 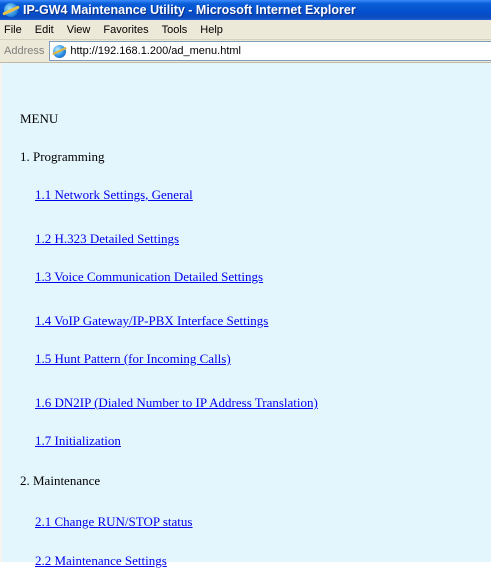 I want to click on internet-explorer-icon, so click(x=11, y=10).